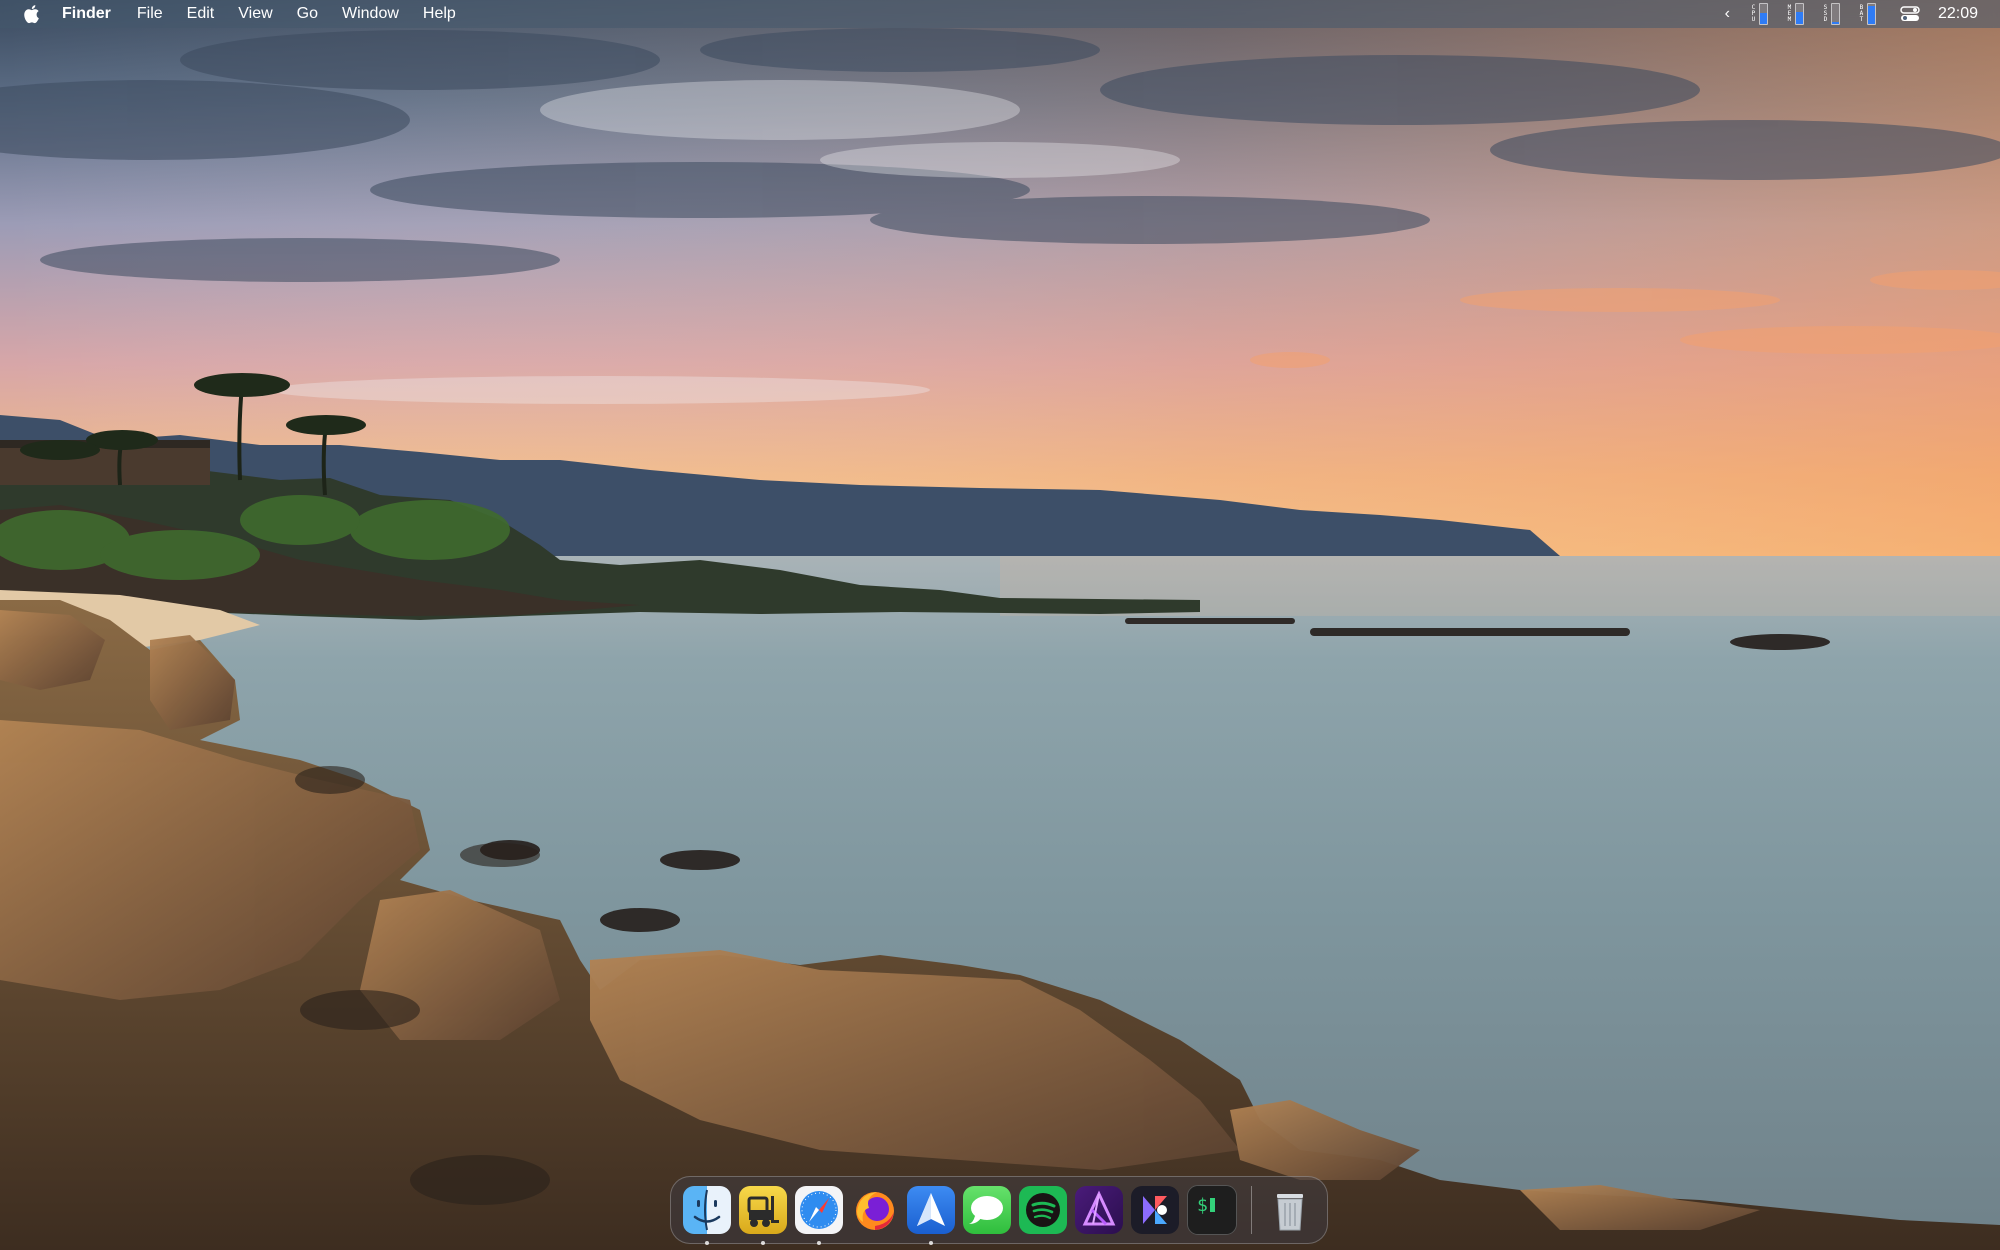 The width and height of the screenshot is (2000, 1250). I want to click on control-center-icon, so click(1910, 14).